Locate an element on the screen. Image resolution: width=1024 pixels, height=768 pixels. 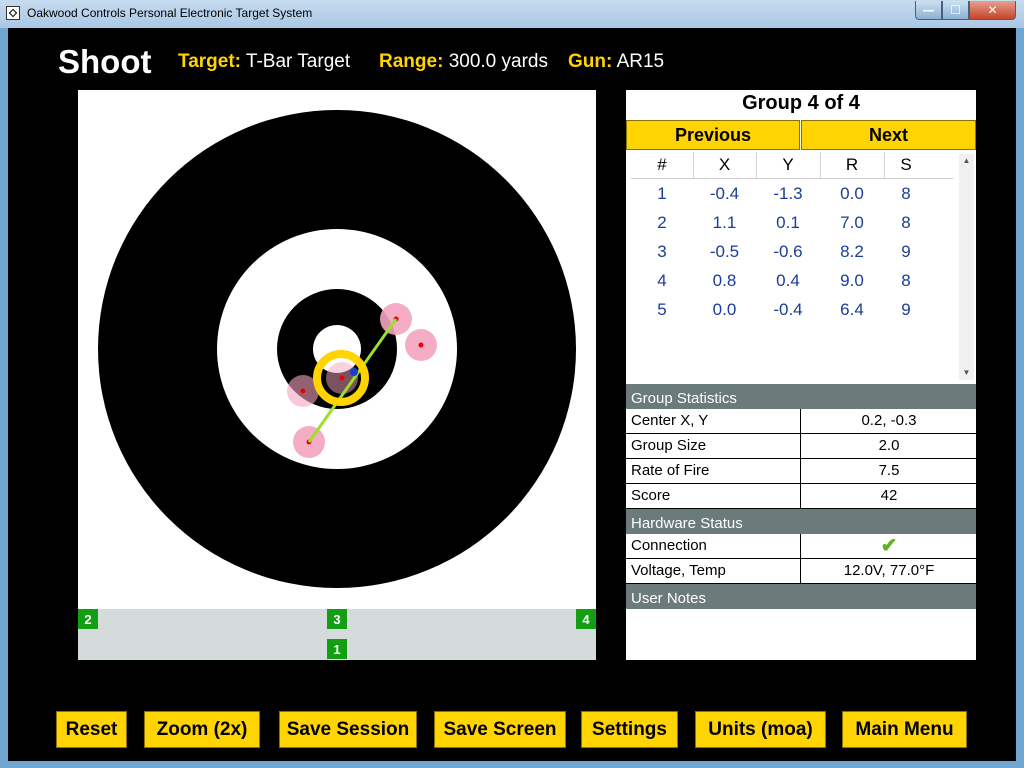
column-header: Y is located at coordinates (788, 165).